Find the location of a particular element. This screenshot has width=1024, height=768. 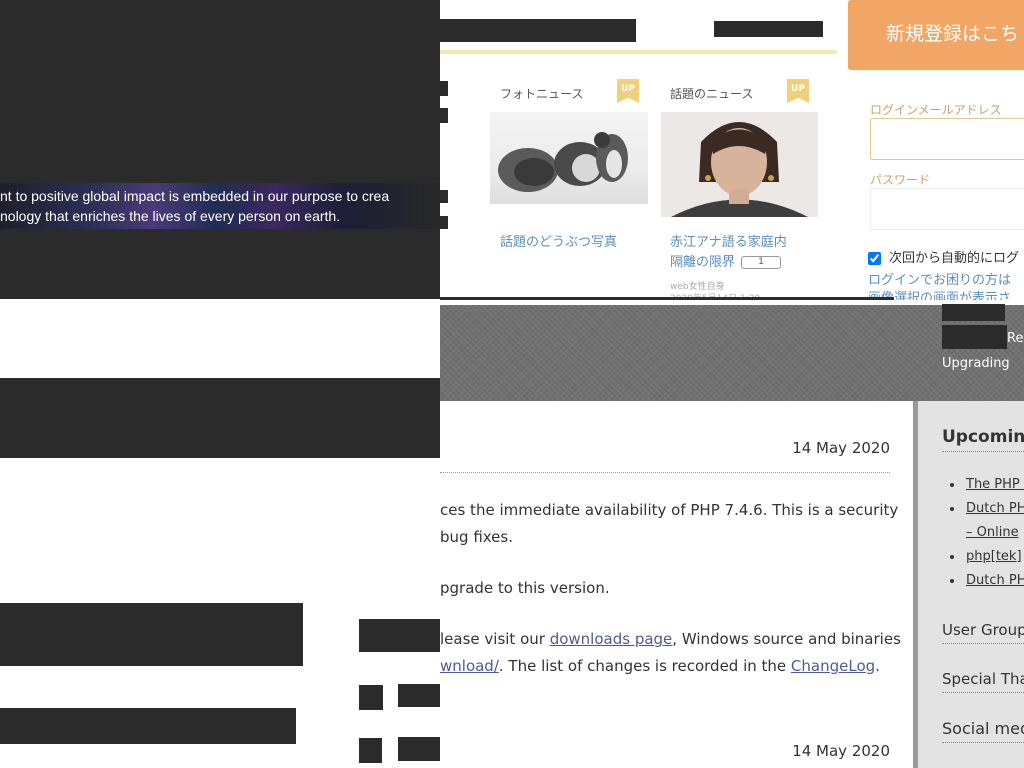

release-nav-fragment: Rel is located at coordinates (1015, 338).